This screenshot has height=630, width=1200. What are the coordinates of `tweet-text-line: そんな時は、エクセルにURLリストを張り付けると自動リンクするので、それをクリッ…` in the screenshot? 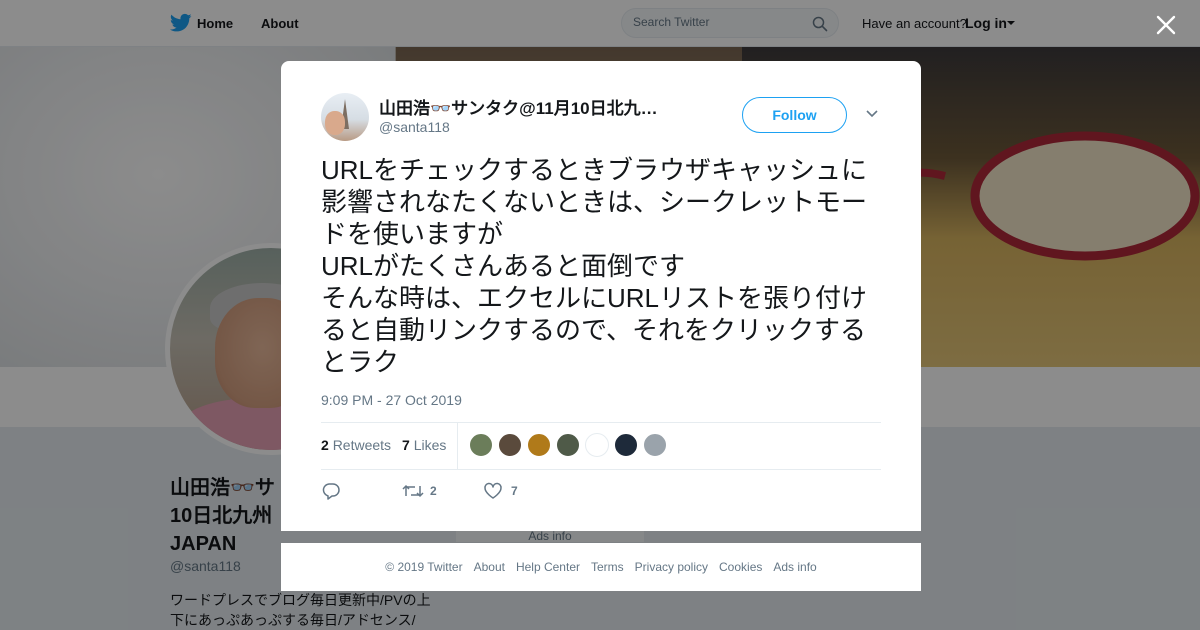 It's located at (594, 330).